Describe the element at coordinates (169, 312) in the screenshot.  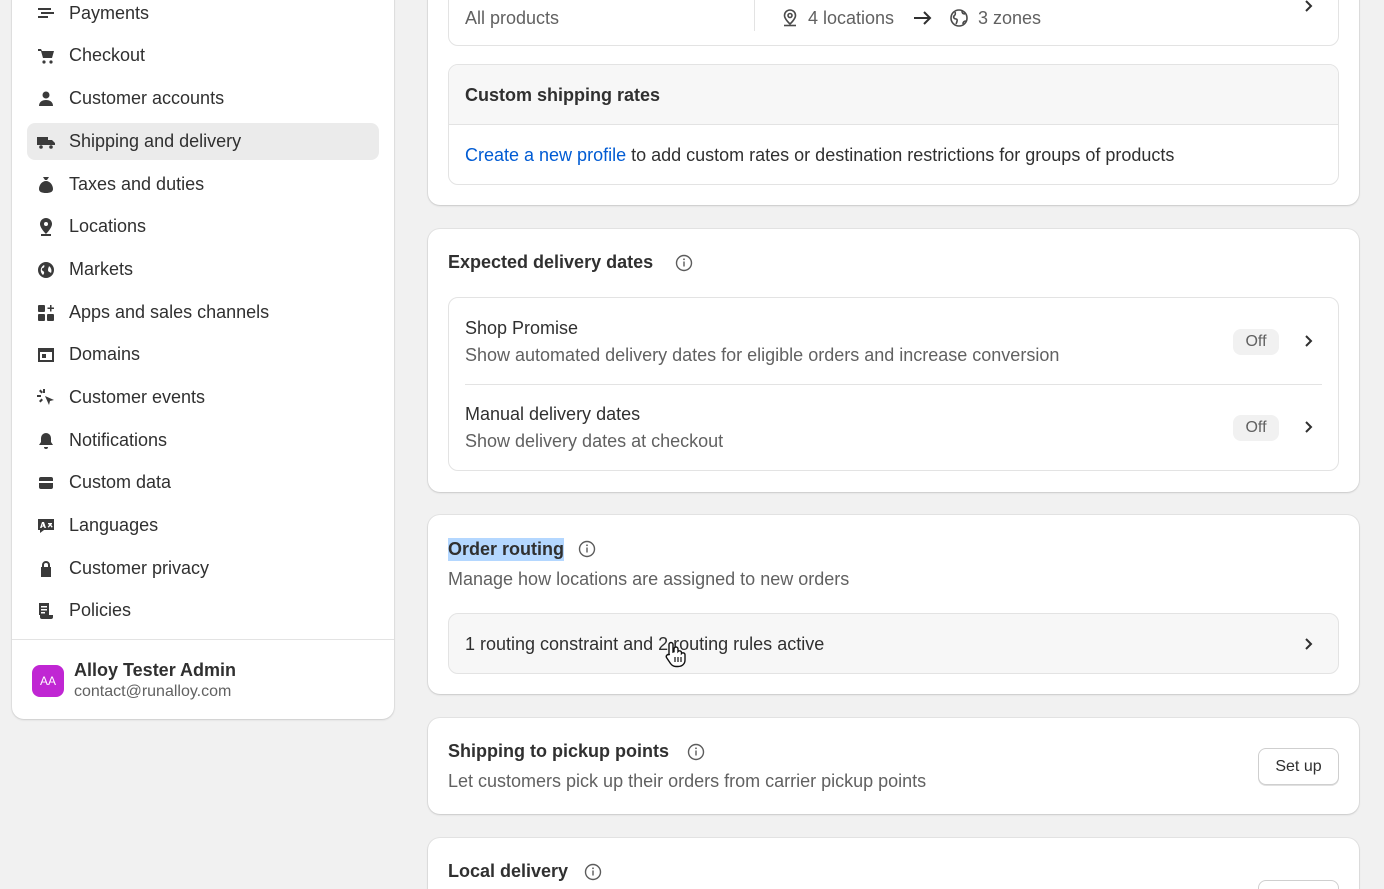
I see `sidebar-item-label: Apps and sales channels` at that location.